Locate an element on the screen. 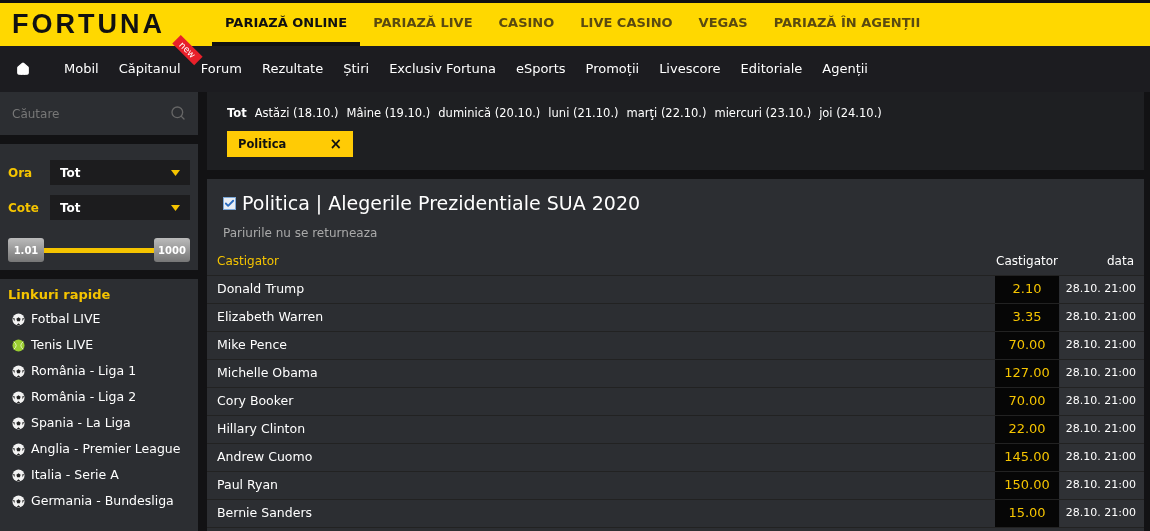 The height and width of the screenshot is (531, 1150). date-filter: joi (24.10.) is located at coordinates (850, 114).